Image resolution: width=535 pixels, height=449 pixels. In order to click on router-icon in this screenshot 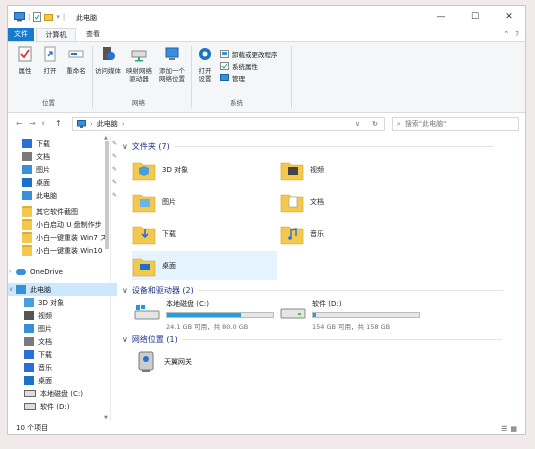, I will do `click(146, 361)`.